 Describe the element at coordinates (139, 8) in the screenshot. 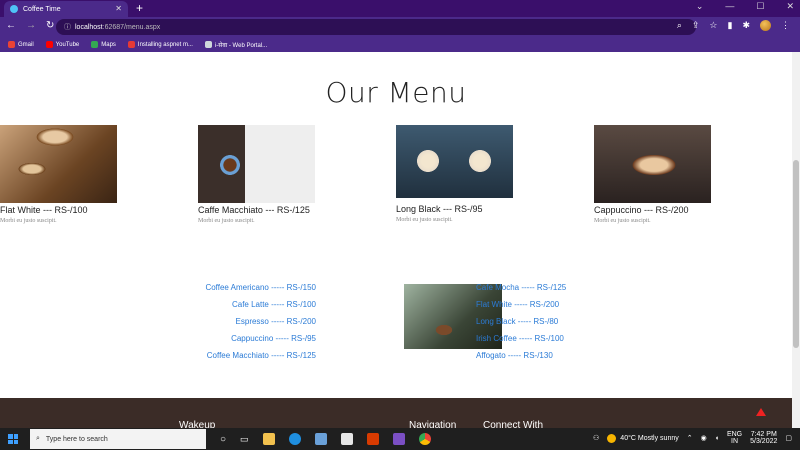

I see `new-tab-button: +` at that location.